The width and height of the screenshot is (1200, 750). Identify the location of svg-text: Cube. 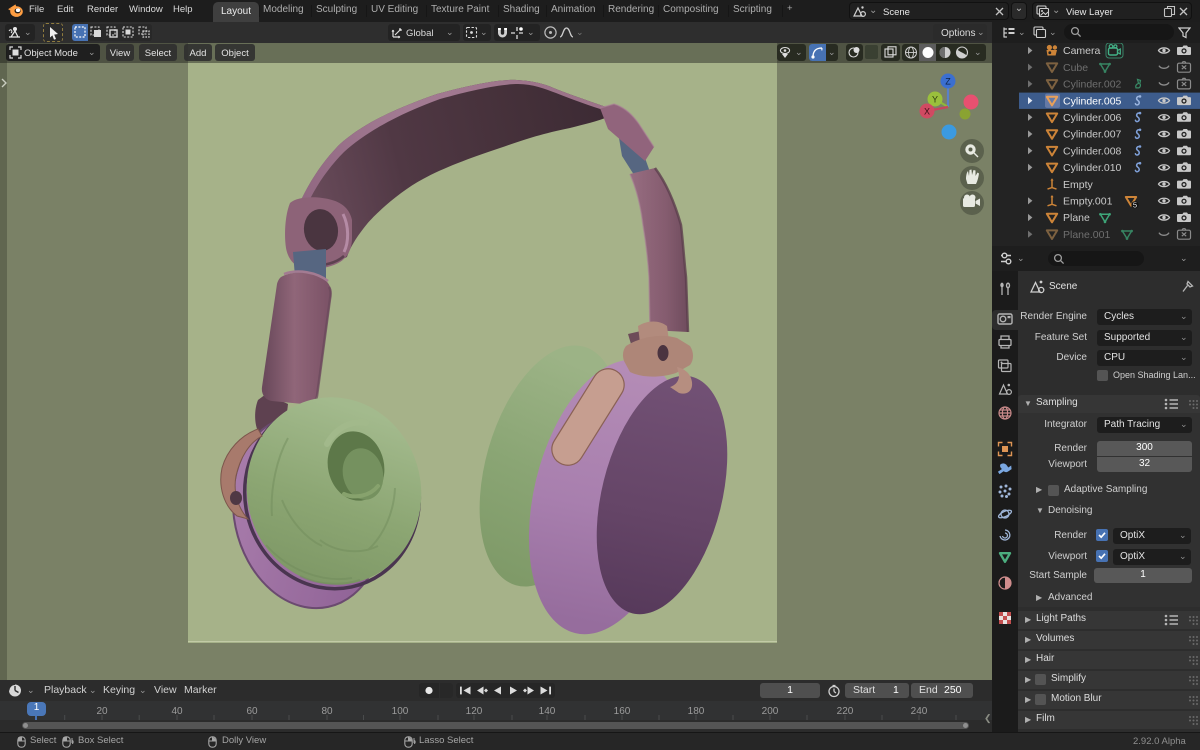
(1075, 68).